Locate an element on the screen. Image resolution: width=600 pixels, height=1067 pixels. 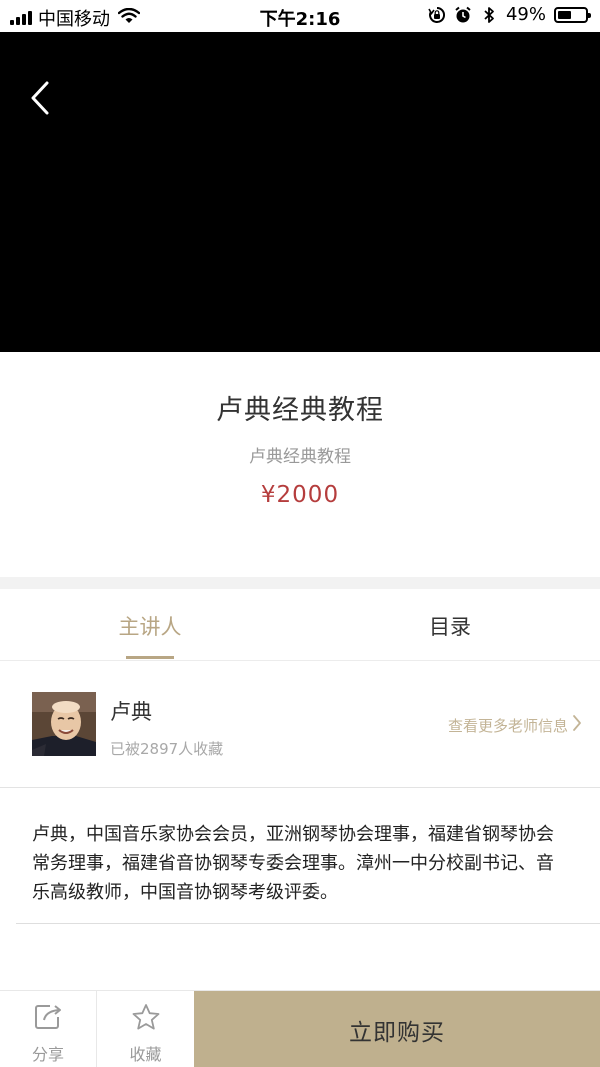
tab-lecturer-label: 主讲人 is located at coordinates (150, 627).